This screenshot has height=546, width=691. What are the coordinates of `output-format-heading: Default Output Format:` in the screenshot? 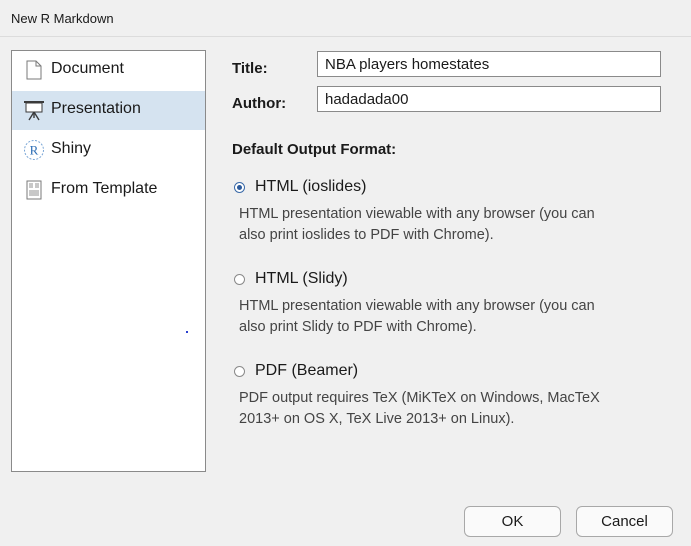 It's located at (314, 149).